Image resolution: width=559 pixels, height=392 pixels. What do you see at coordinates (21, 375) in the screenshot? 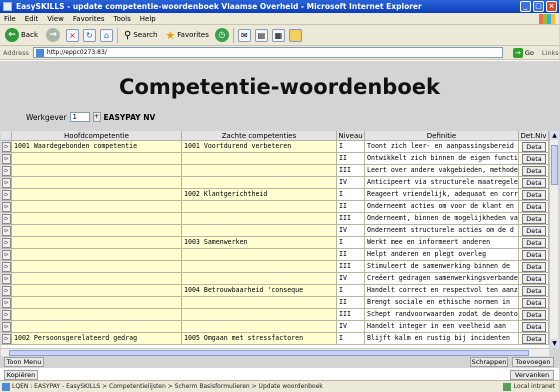
I see `kopieren-button: Kopiëren` at bounding box center [21, 375].